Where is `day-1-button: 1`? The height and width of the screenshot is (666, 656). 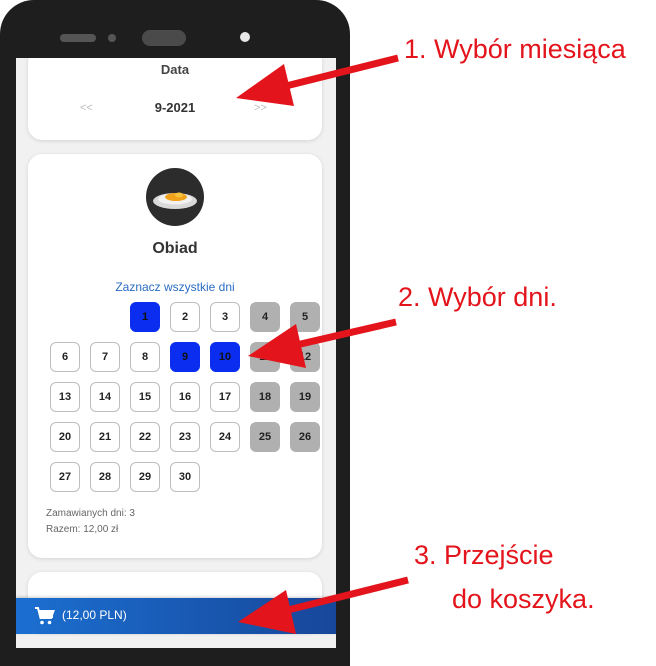
day-1-button: 1 is located at coordinates (145, 317).